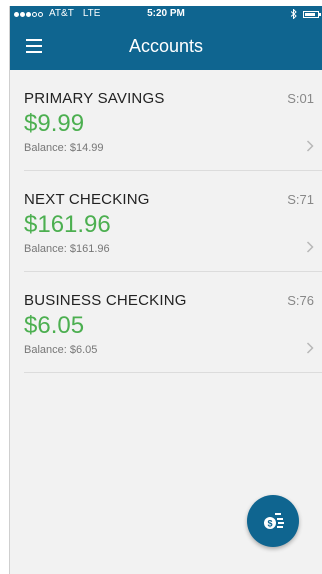 This screenshot has height=574, width=322. What do you see at coordinates (54, 123) in the screenshot?
I see `account-available-amount: $9.99` at bounding box center [54, 123].